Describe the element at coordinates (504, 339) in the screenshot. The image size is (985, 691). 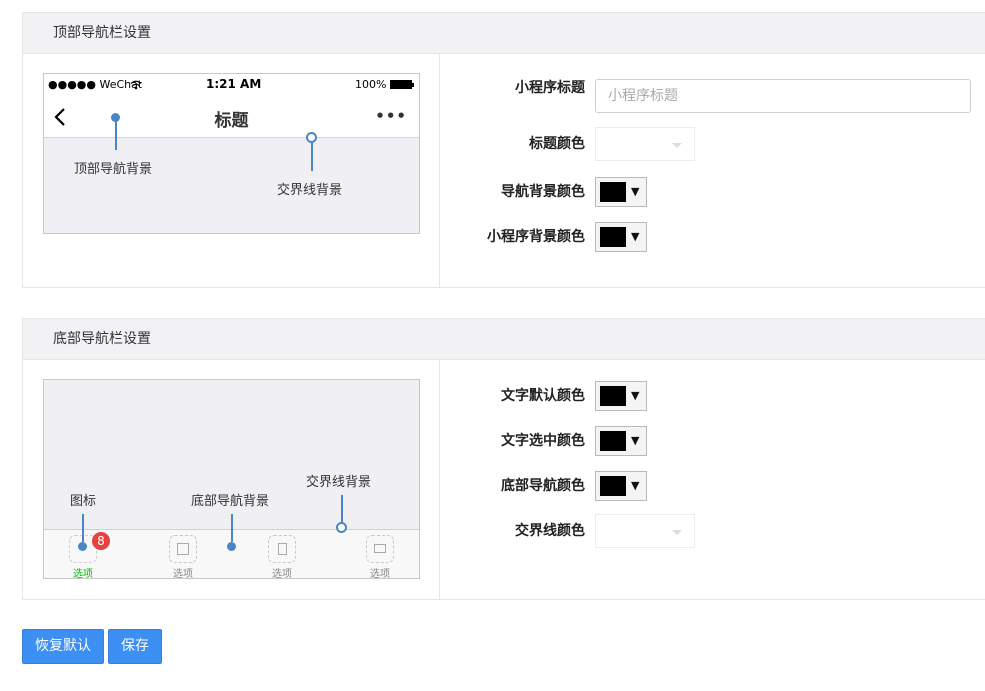
I see `bottom-nav-settings-title: 底部导航栏设置` at that location.